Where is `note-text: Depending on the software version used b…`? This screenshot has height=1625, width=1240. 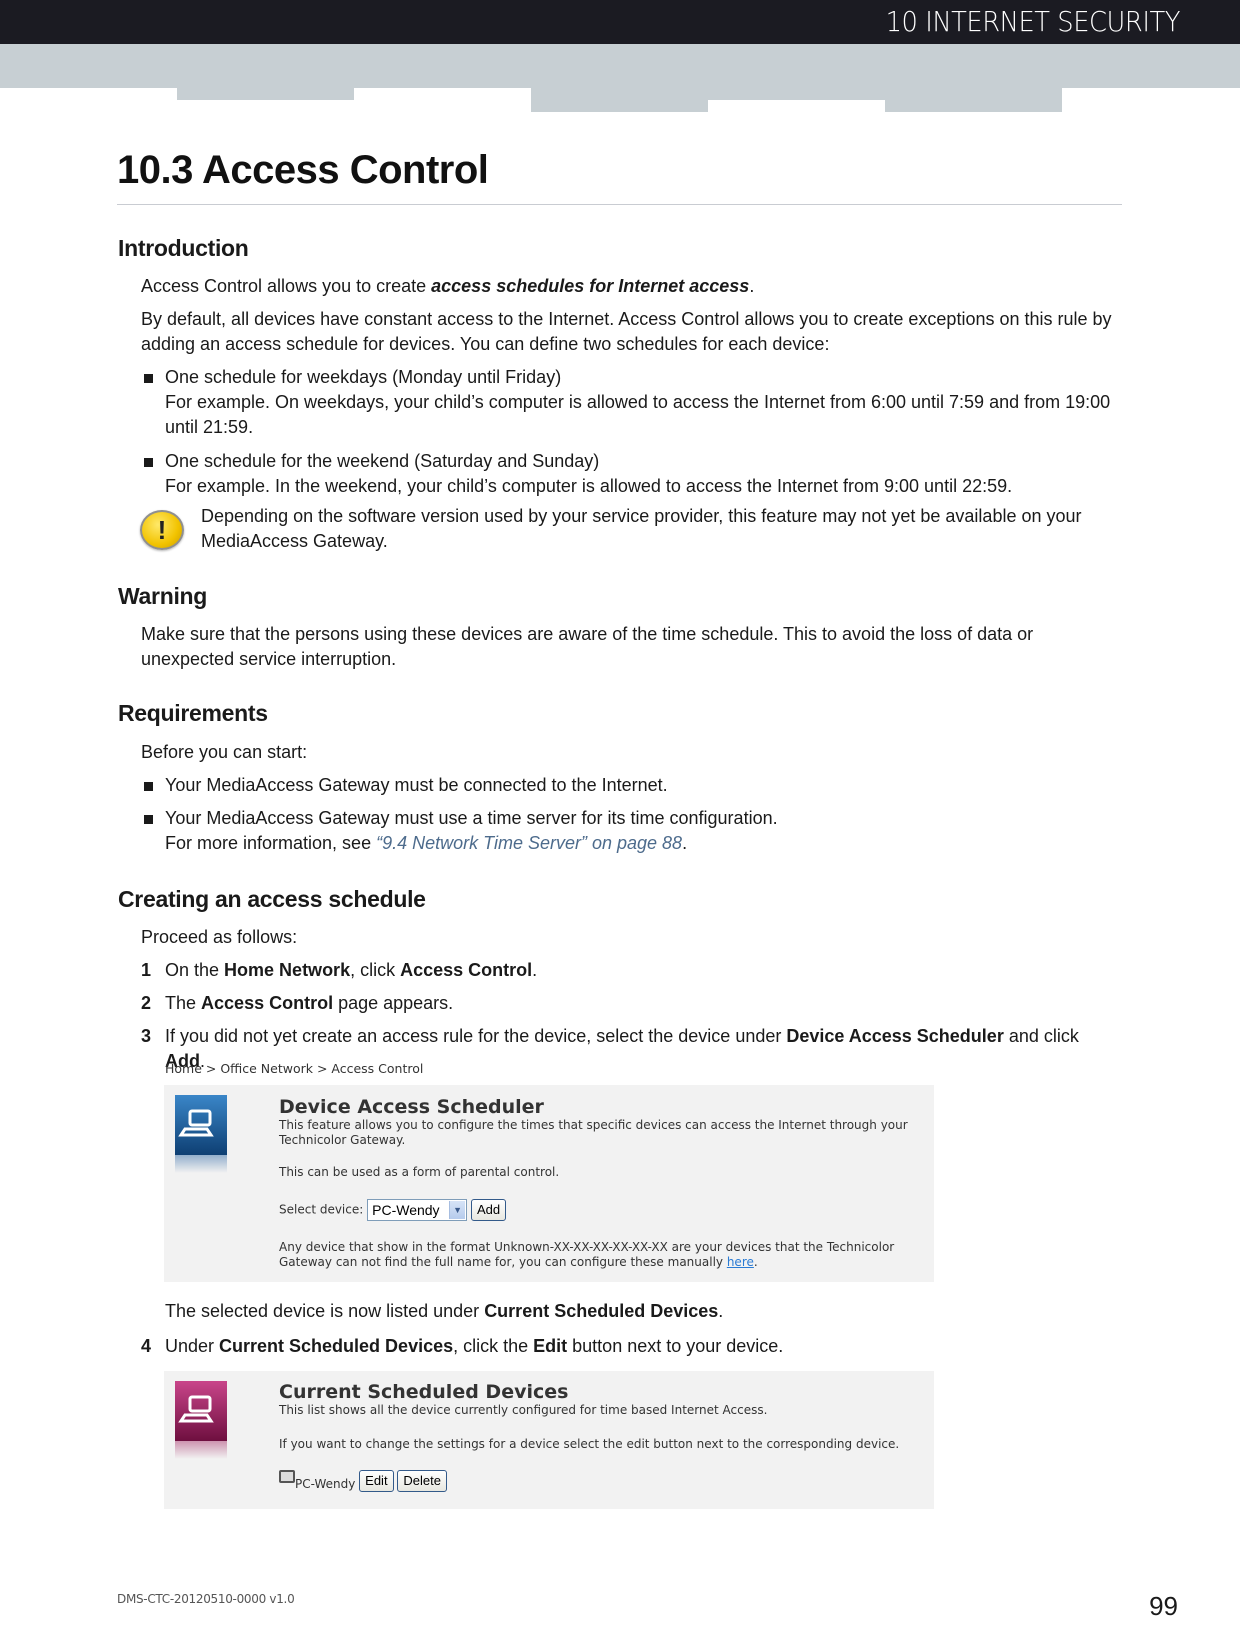 note-text: Depending on the software version used b… is located at coordinates (641, 528).